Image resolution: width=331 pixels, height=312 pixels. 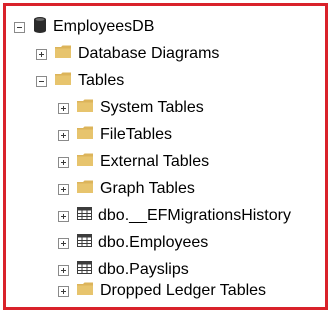 What do you see at coordinates (104, 26) in the screenshot?
I see `tree-node-label: EmployeesDB` at bounding box center [104, 26].